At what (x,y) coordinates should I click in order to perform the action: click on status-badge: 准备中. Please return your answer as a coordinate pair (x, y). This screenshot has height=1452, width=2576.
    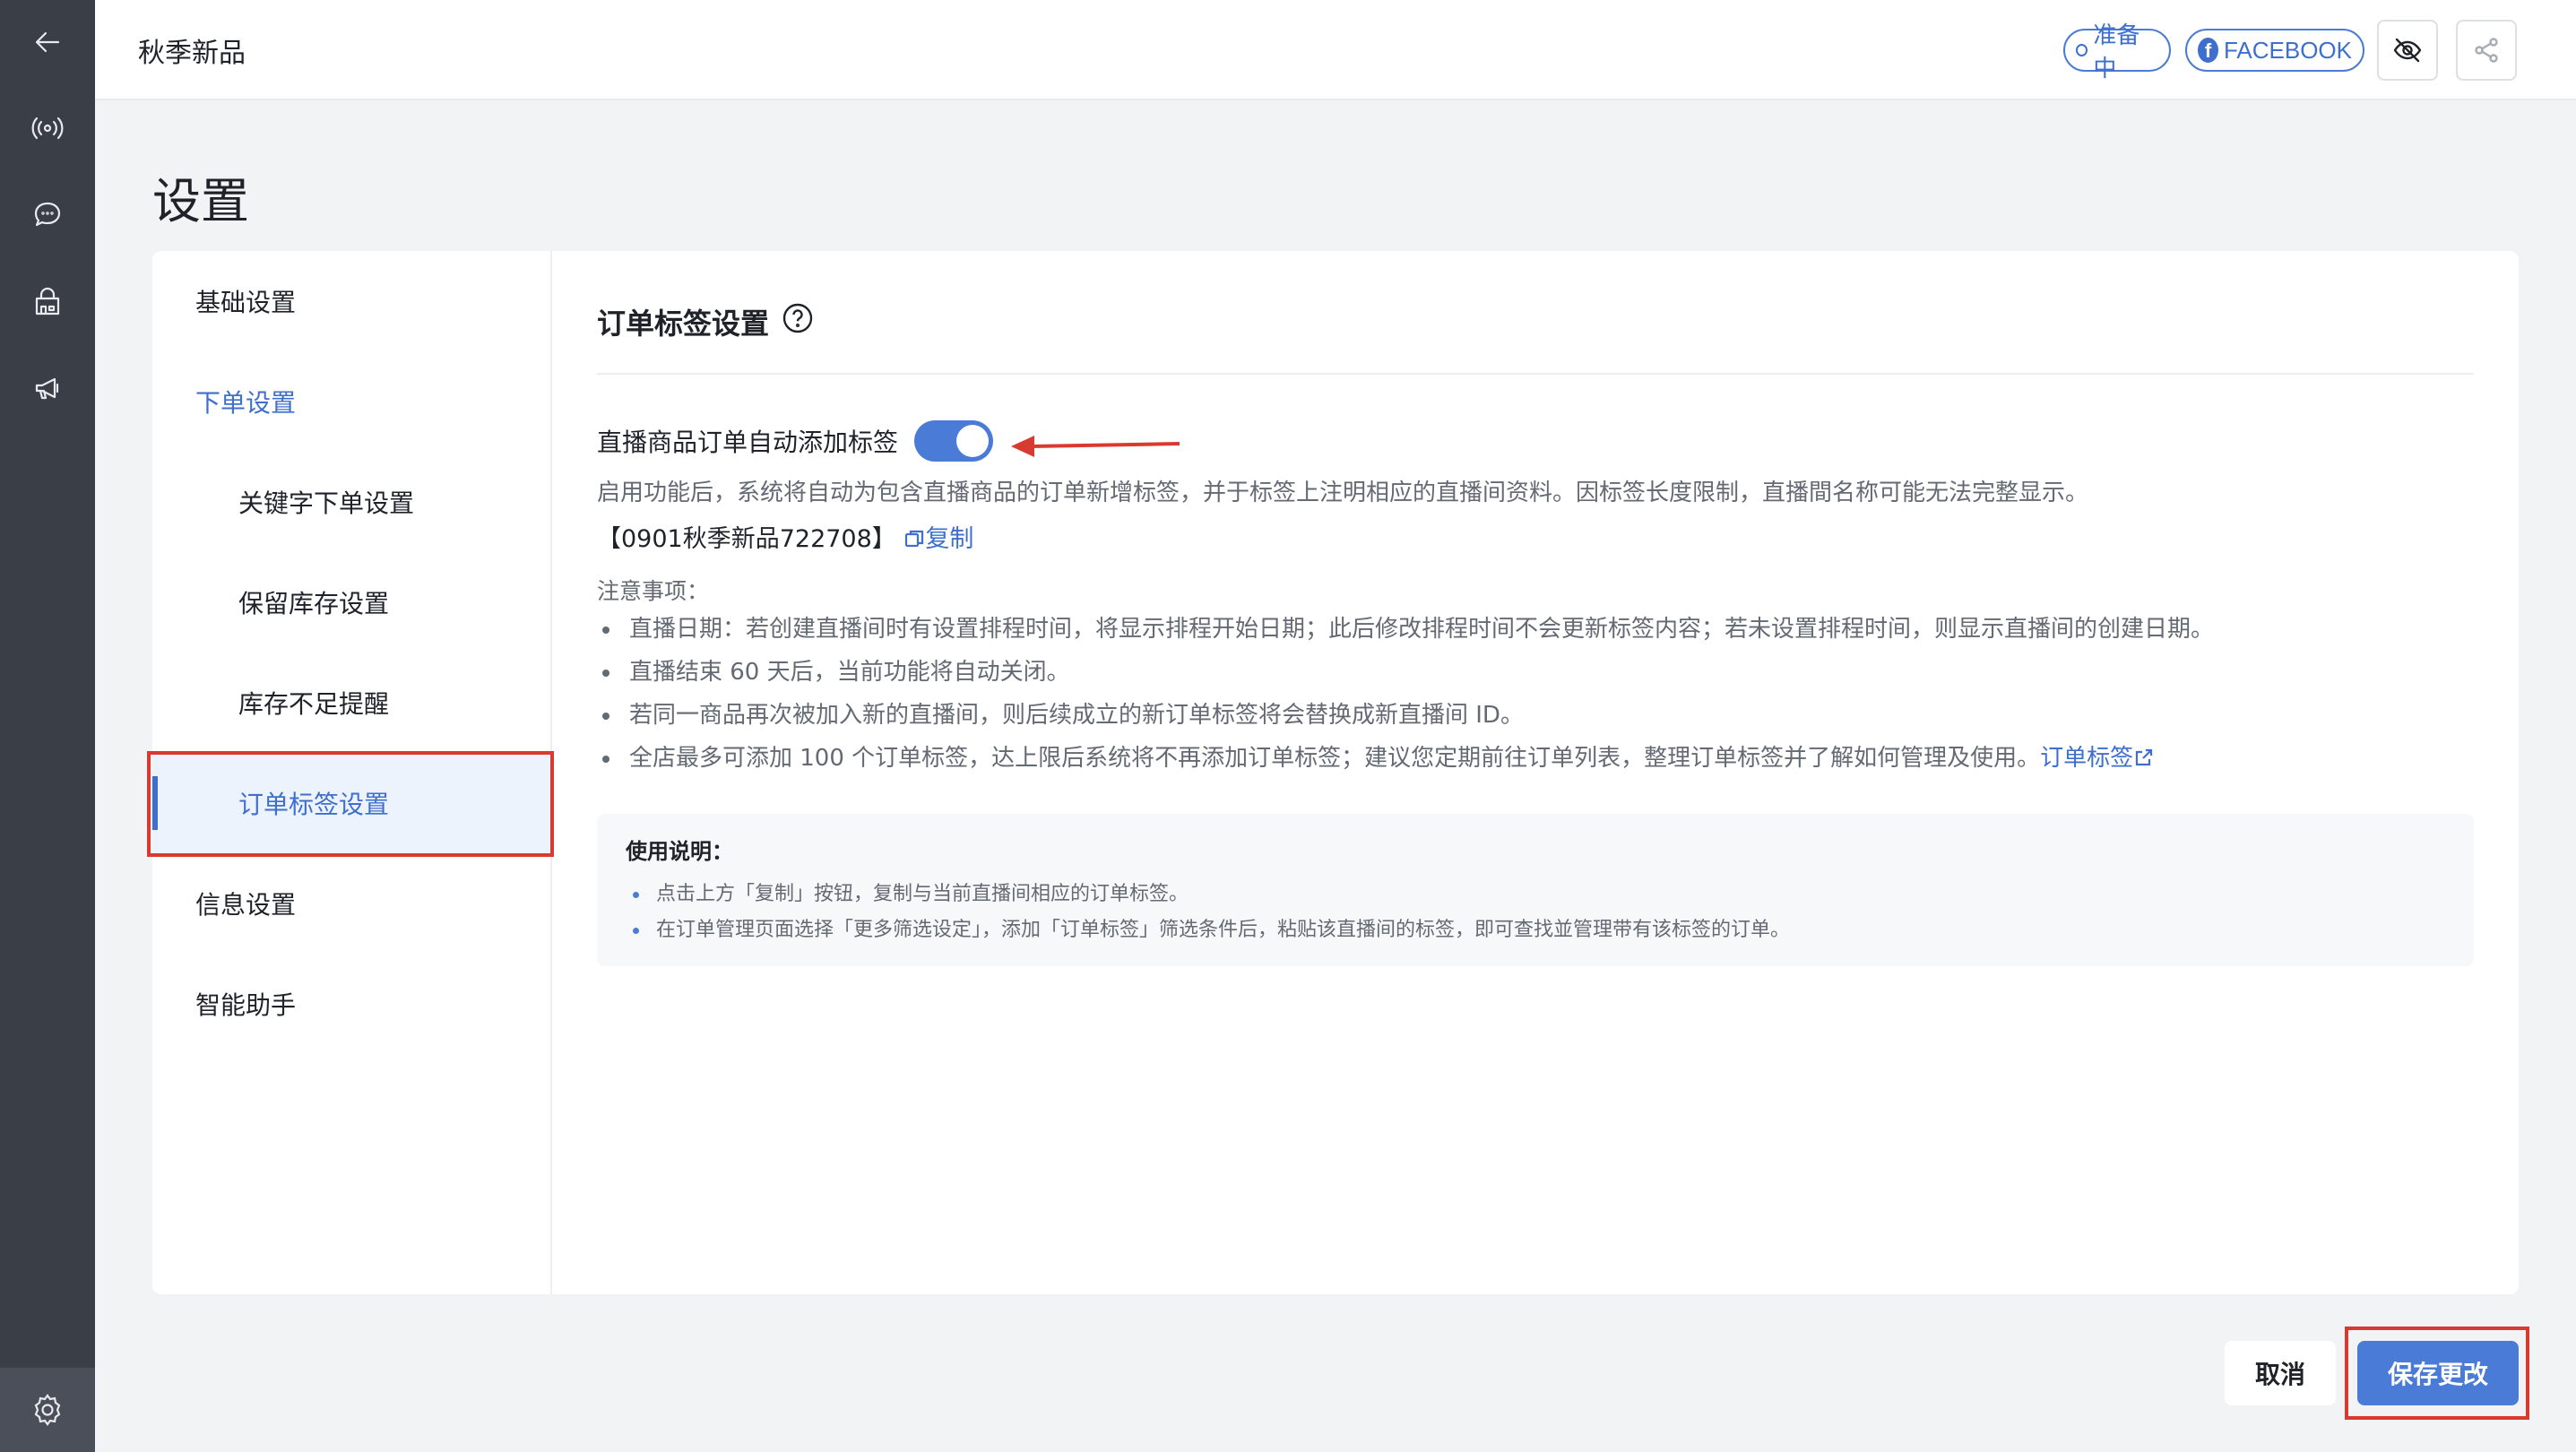
    Looking at the image, I should click on (2117, 52).